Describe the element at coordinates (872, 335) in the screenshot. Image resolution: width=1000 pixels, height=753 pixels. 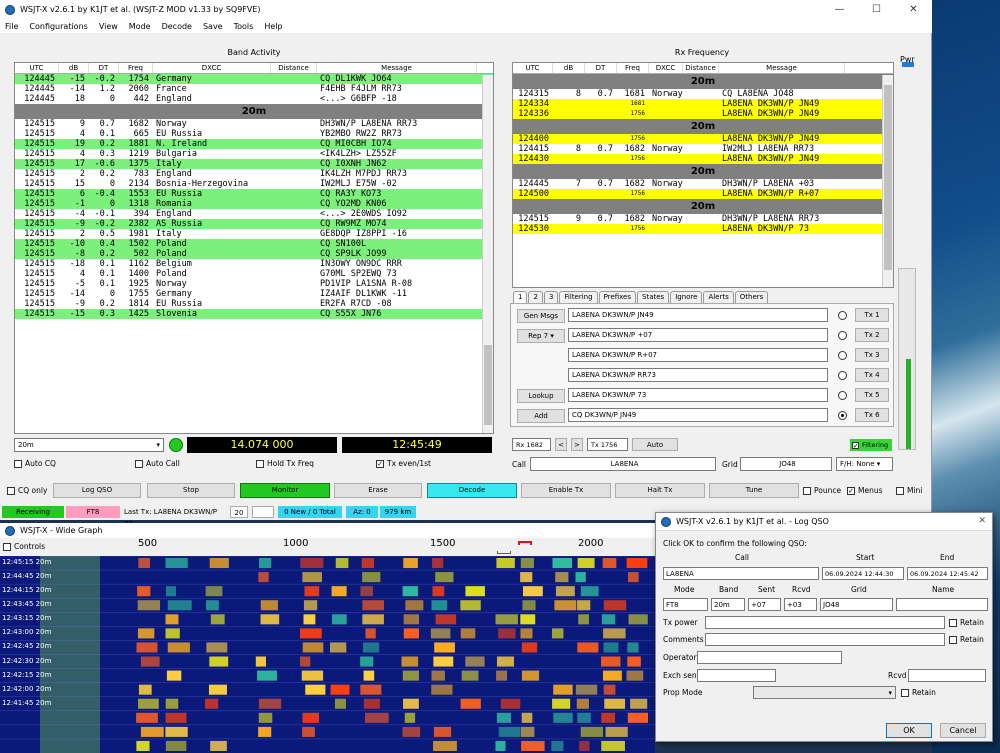
I see `tx2-button: Tx 2` at that location.